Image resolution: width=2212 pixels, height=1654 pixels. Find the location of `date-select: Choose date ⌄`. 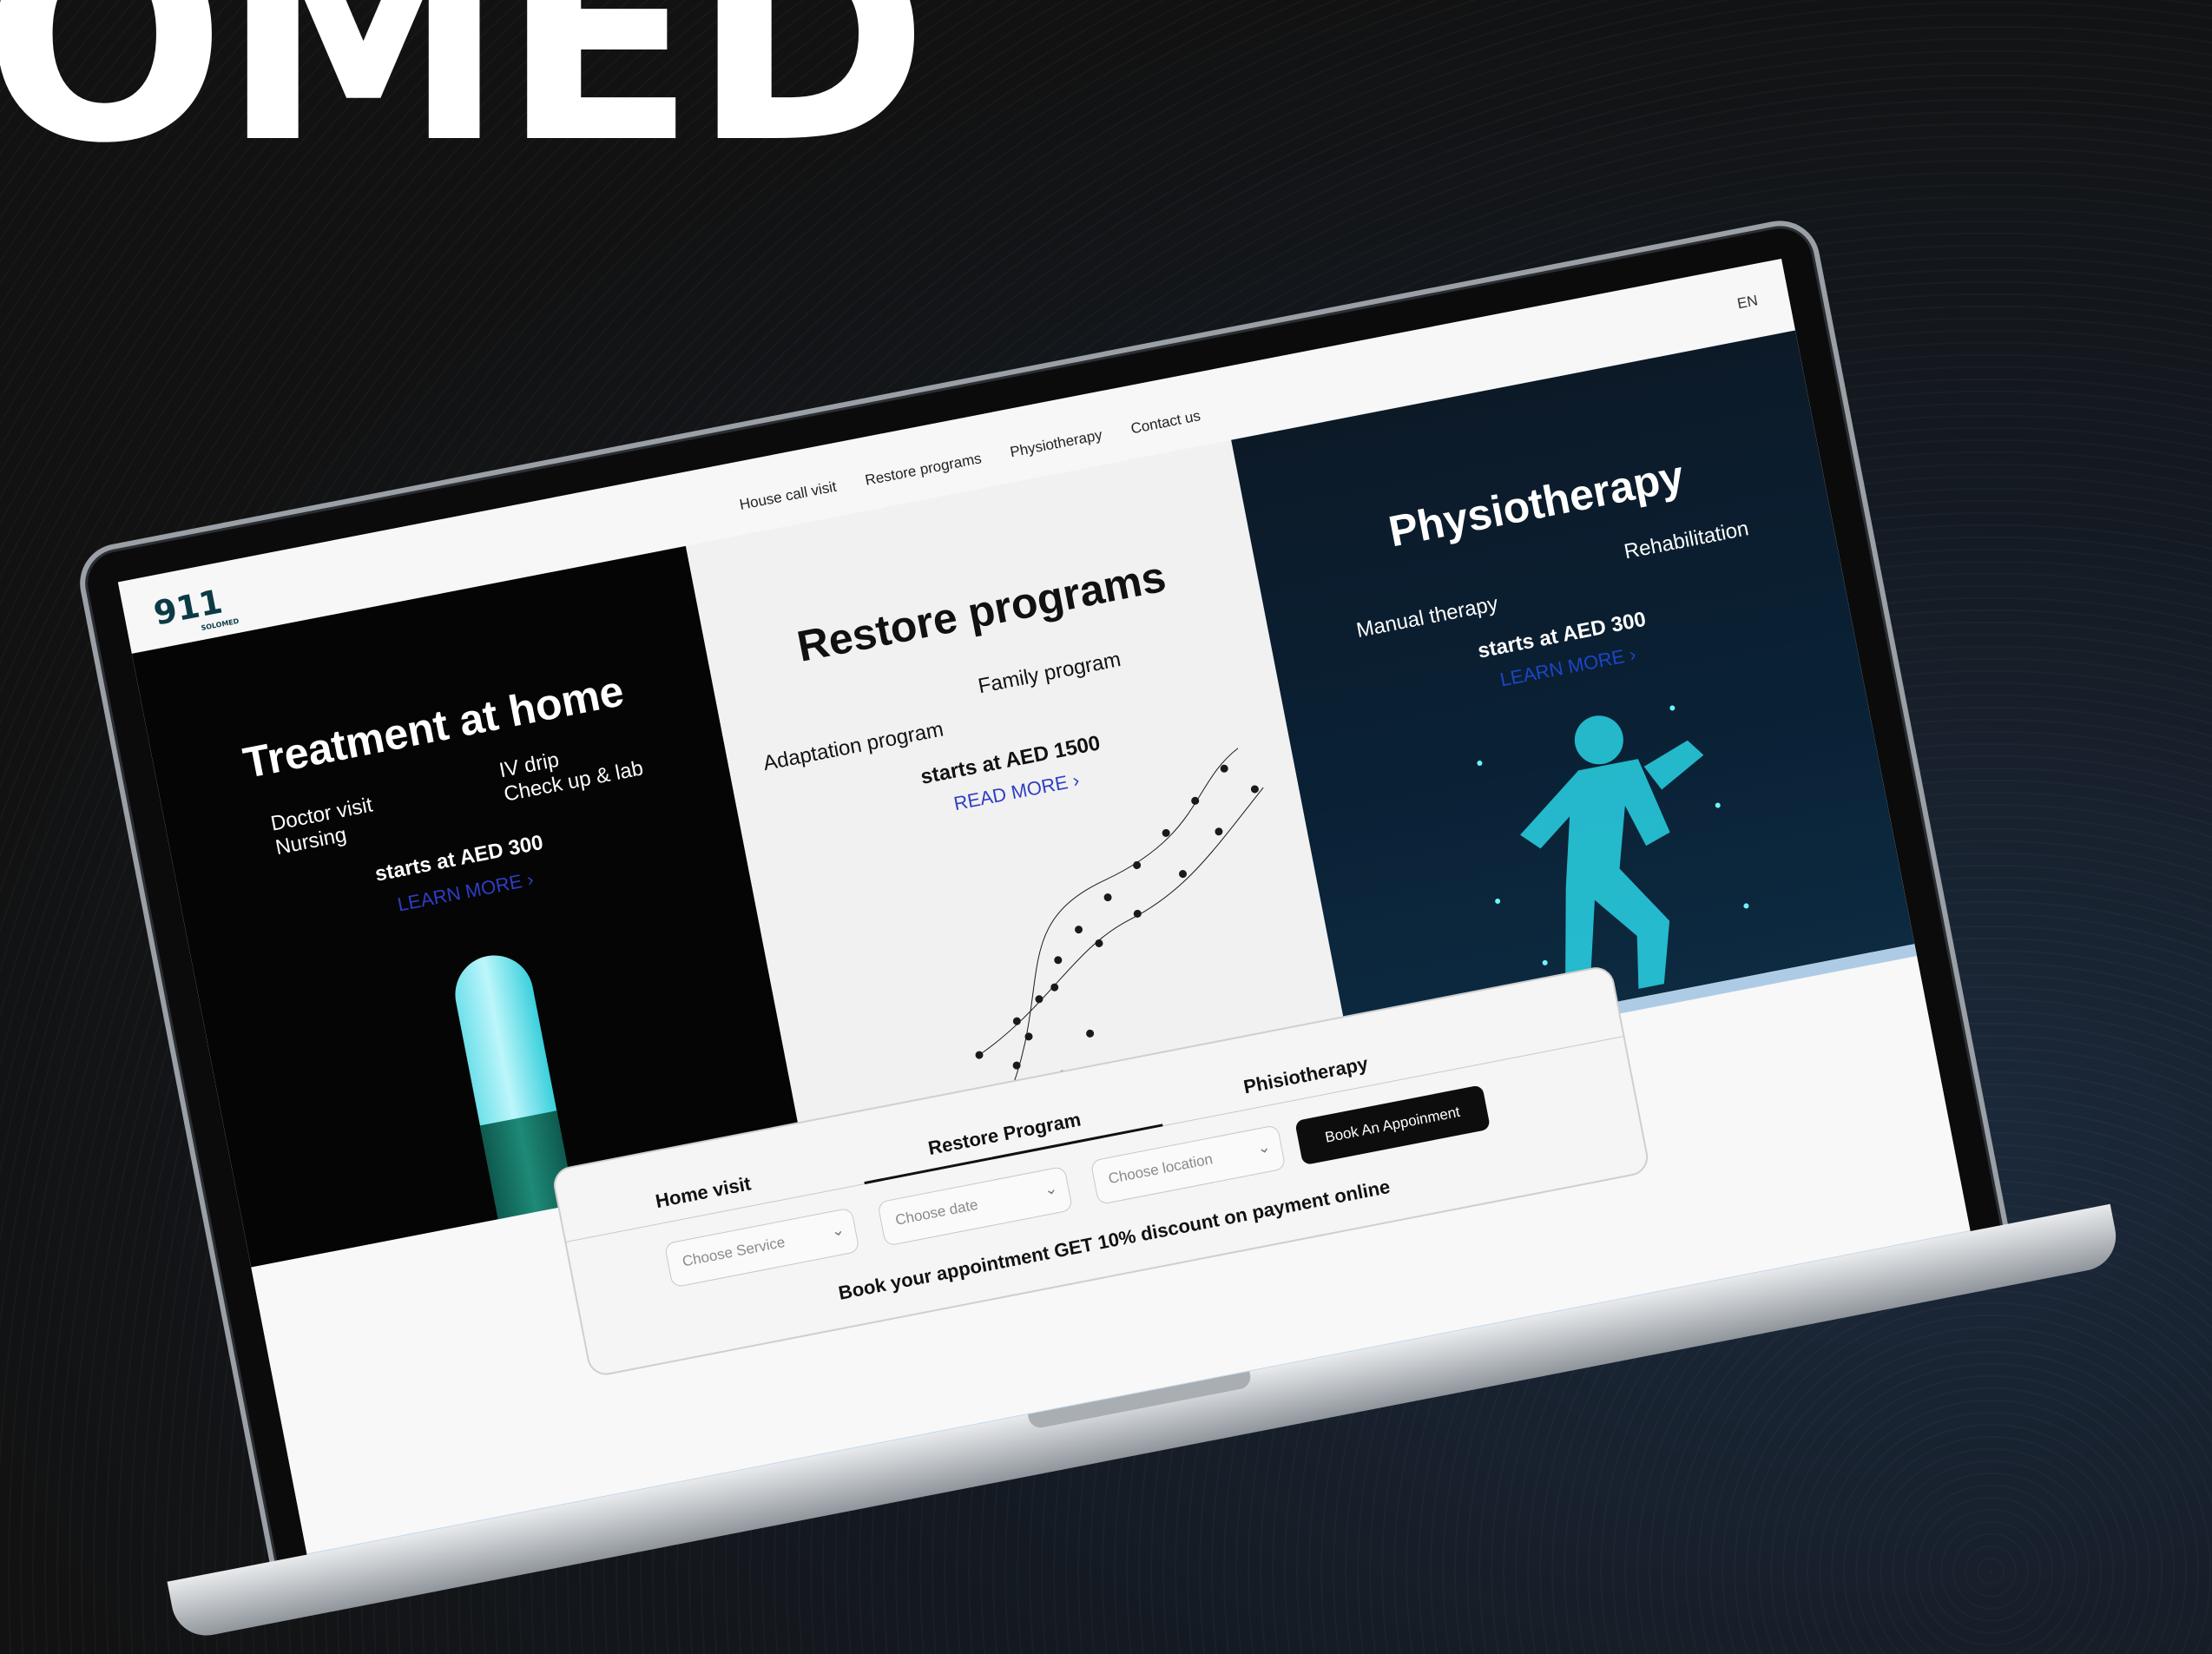

date-select: Choose date ⌄ is located at coordinates (975, 1206).